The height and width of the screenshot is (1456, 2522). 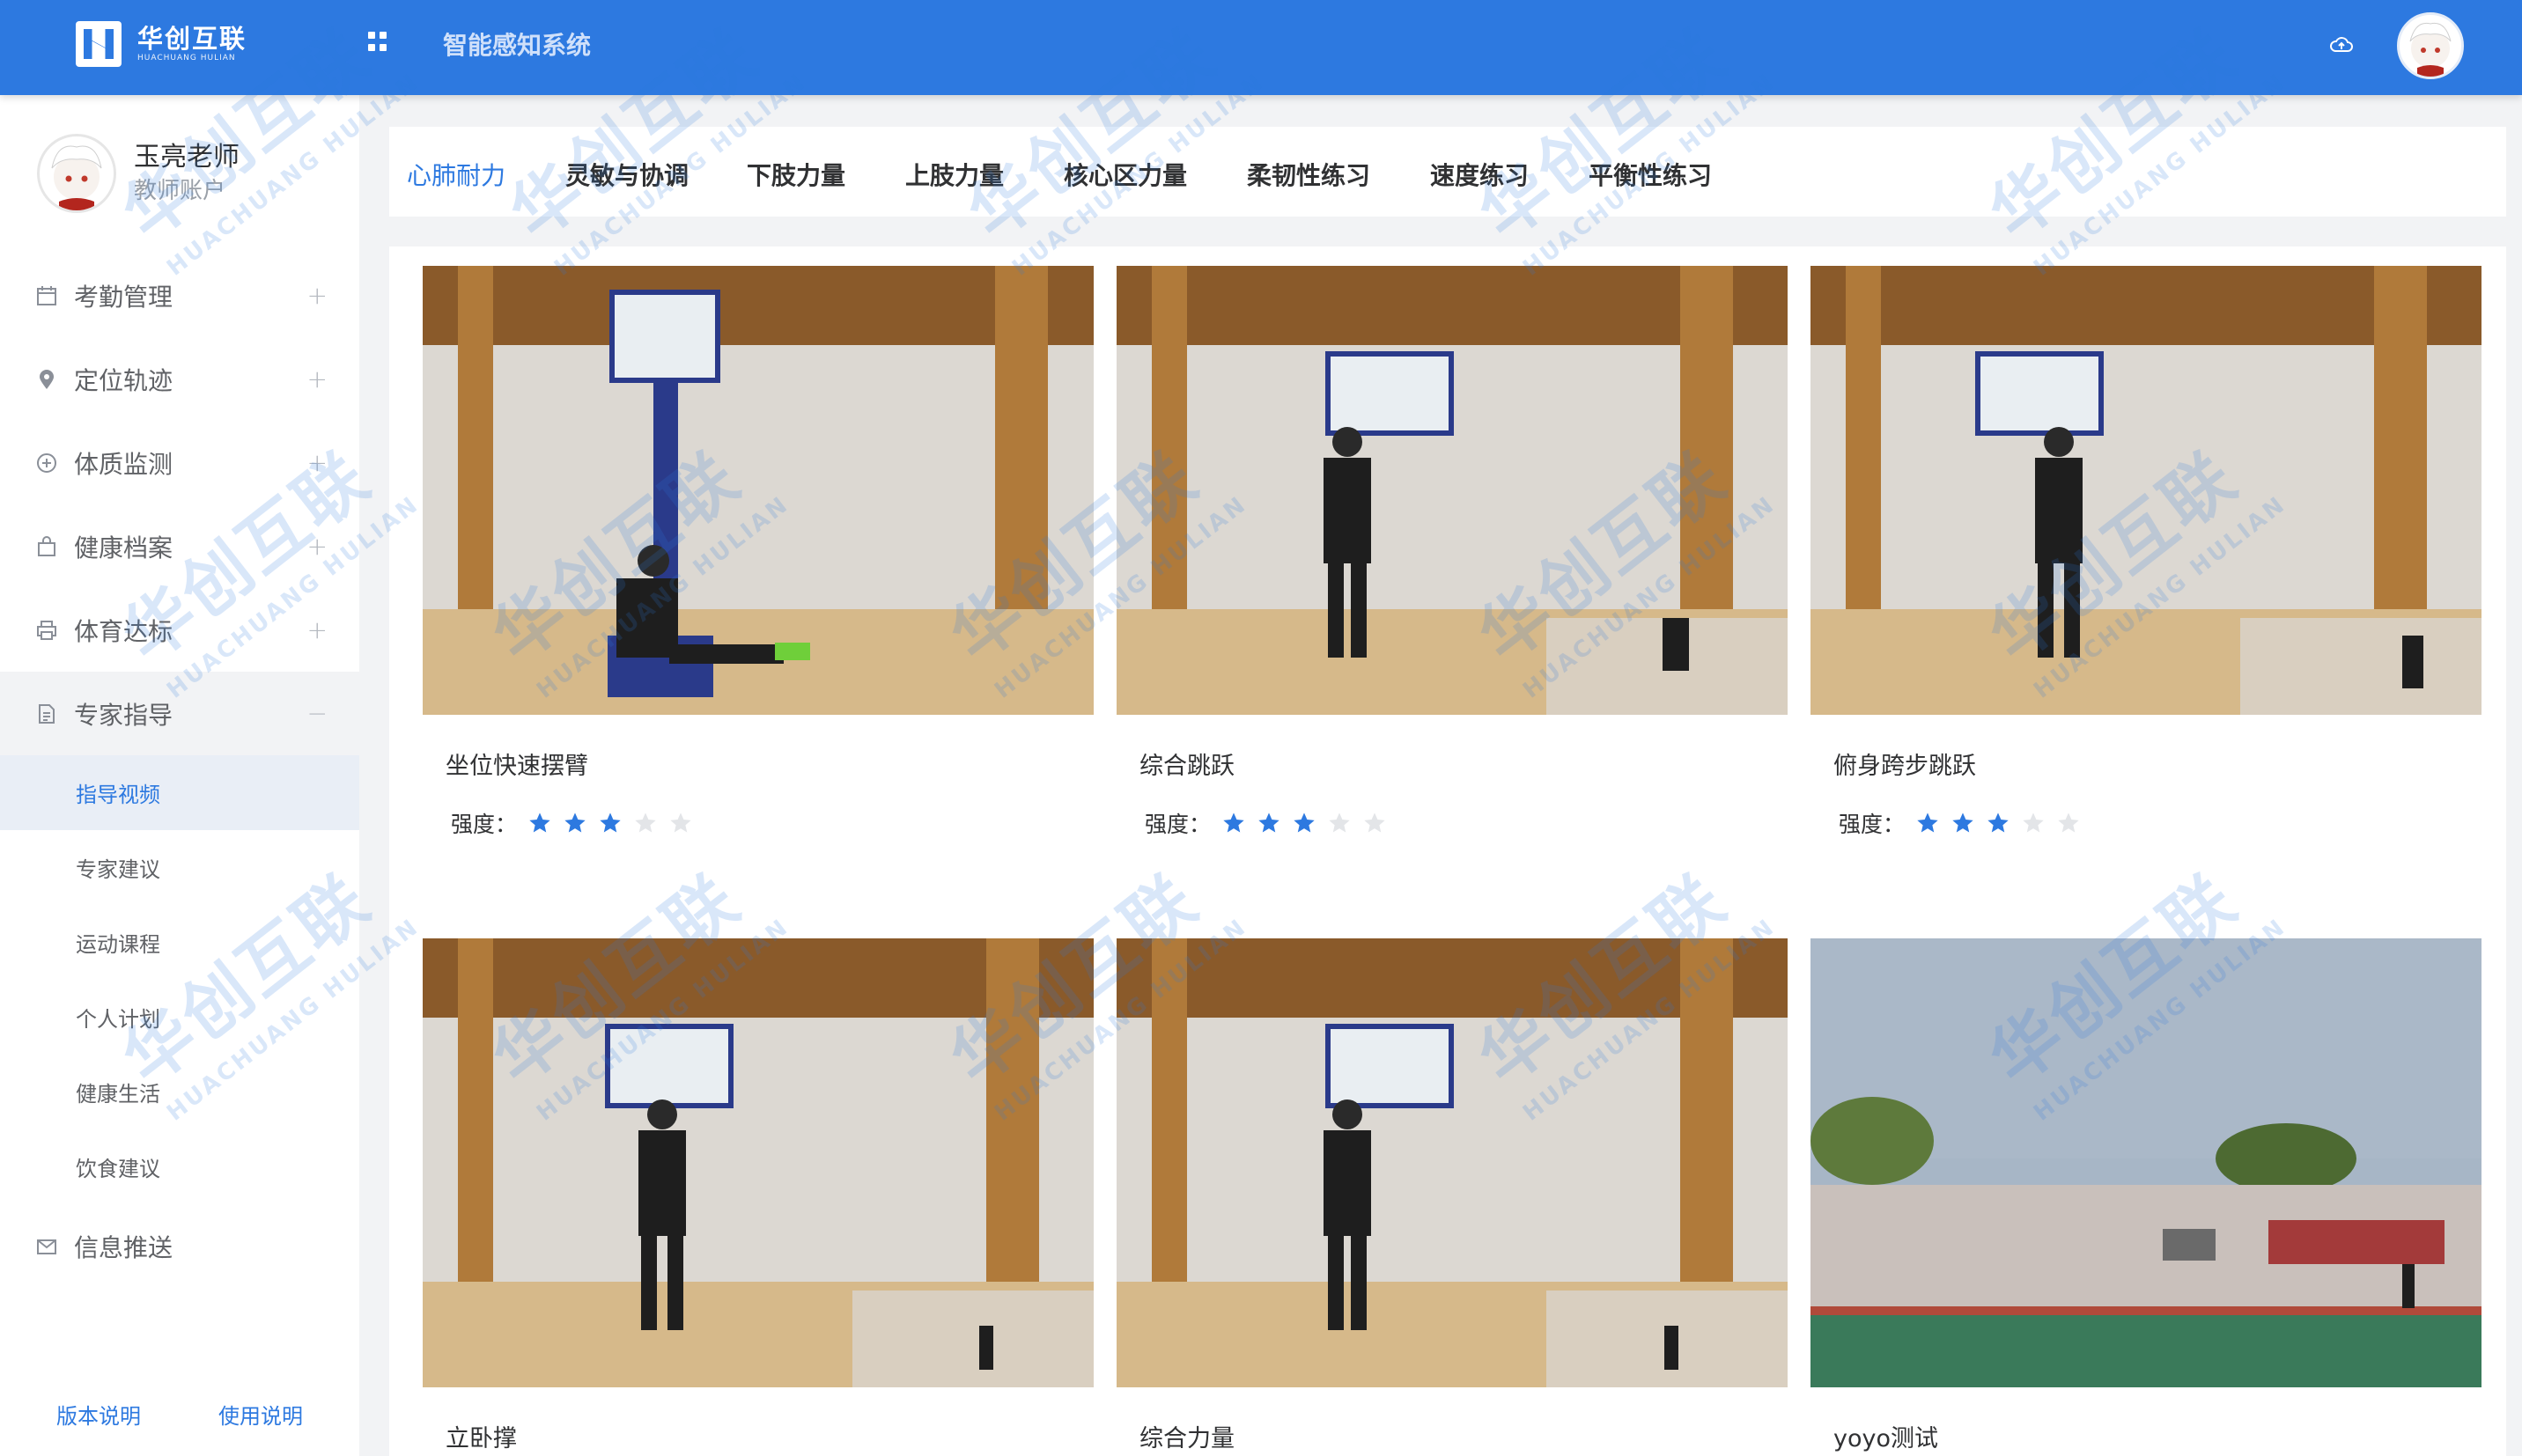 What do you see at coordinates (260, 1415) in the screenshot?
I see `usage-guide-link: 使用说明` at bounding box center [260, 1415].